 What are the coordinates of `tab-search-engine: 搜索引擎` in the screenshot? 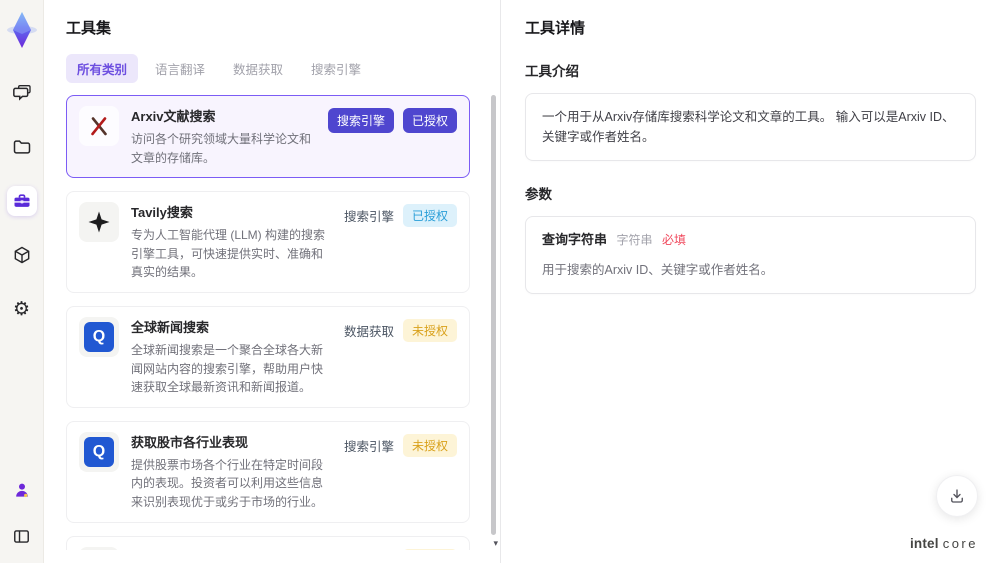 It's located at (336, 68).